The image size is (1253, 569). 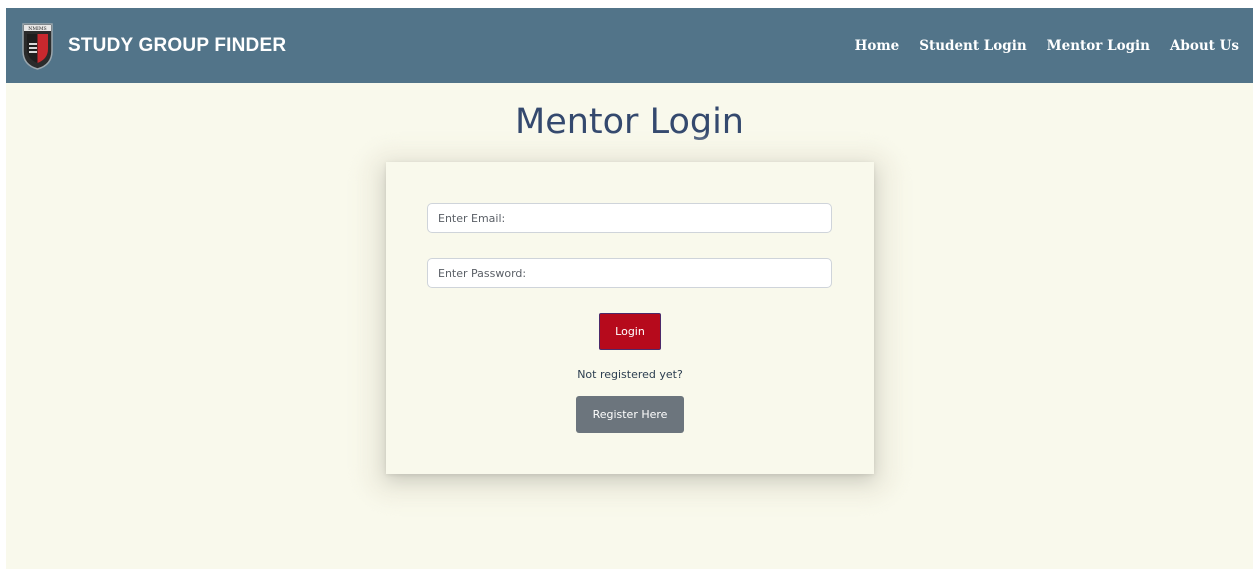 I want to click on nav-link-student-login: Student Login, so click(x=972, y=46).